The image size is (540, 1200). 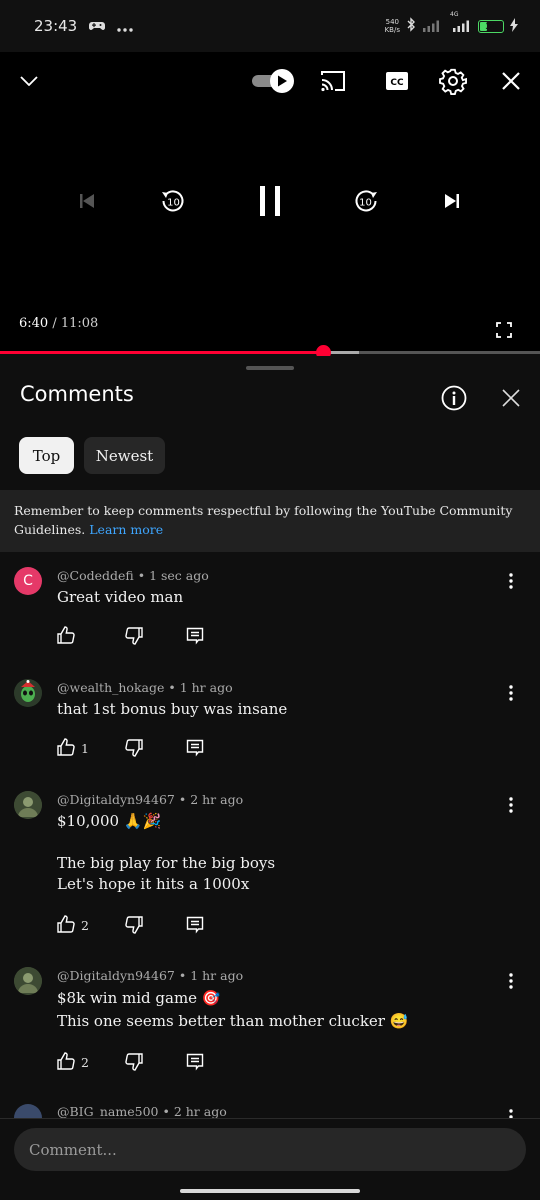 I want to click on more-notifications-icon, so click(x=125, y=26).